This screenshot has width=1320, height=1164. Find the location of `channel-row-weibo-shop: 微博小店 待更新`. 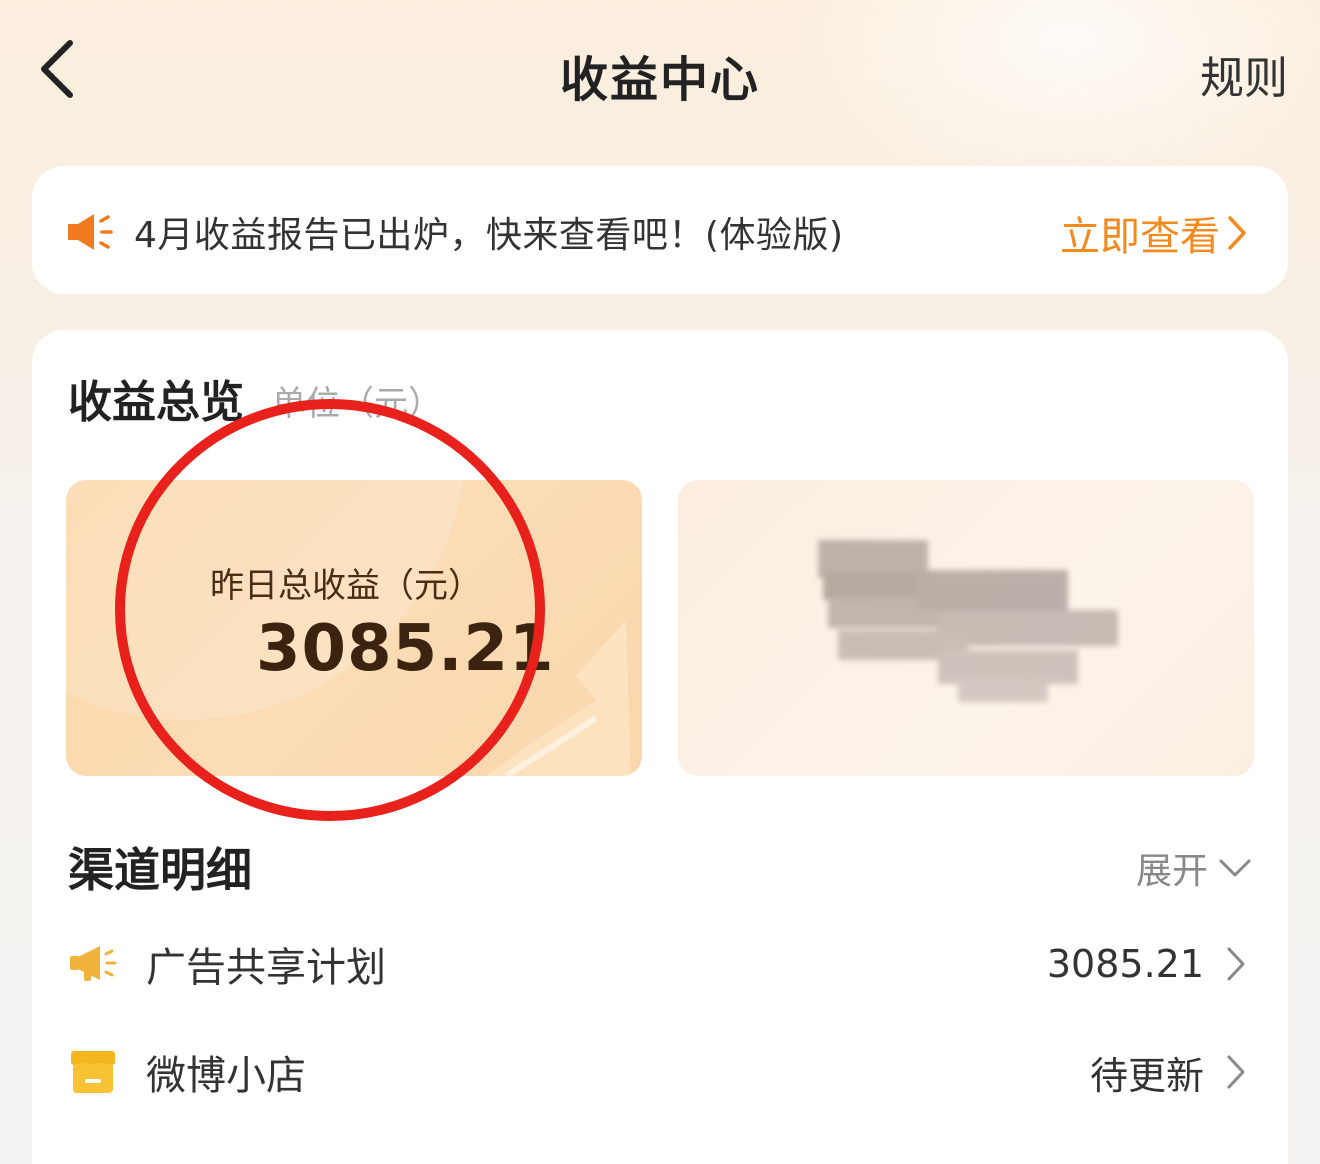

channel-row-weibo-shop: 微博小店 待更新 is located at coordinates (660, 1072).